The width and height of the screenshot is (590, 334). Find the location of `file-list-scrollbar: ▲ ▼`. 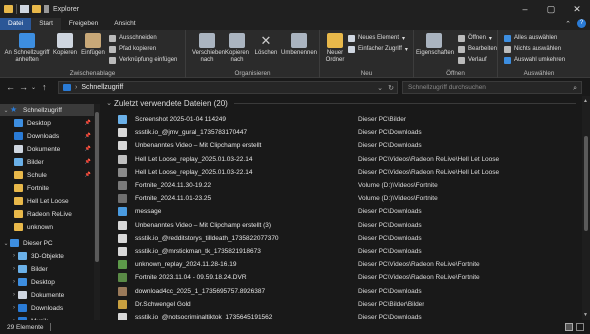

file-list-scrollbar: ▲ ▼ is located at coordinates (586, 208).